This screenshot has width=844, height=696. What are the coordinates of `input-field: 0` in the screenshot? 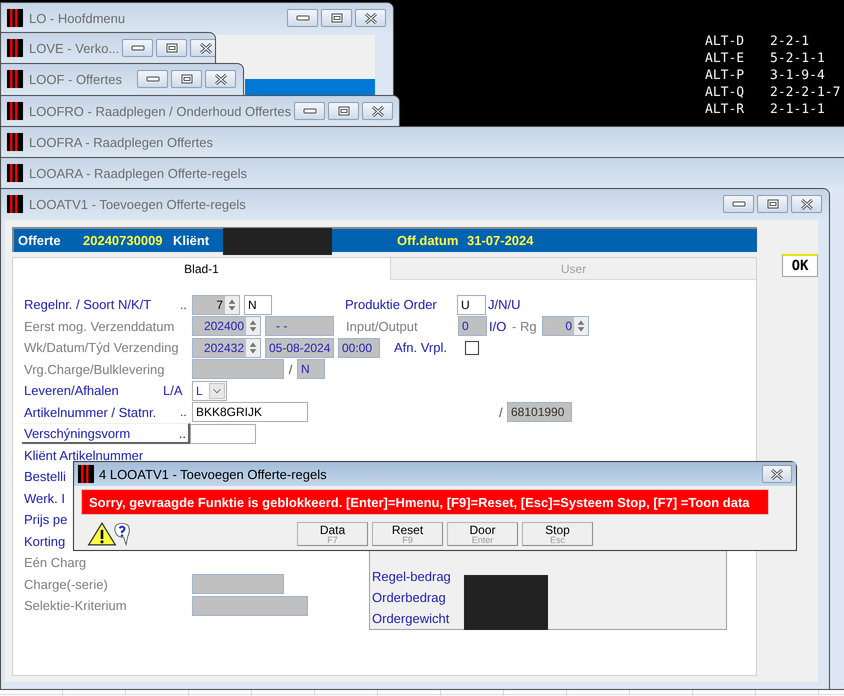 It's located at (472, 326).